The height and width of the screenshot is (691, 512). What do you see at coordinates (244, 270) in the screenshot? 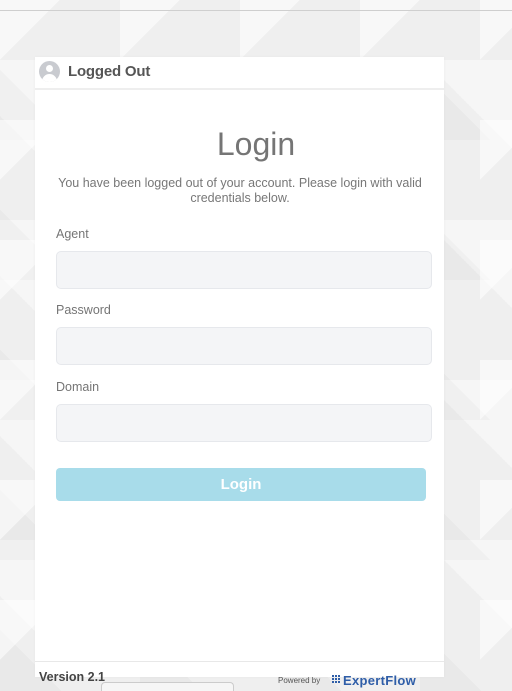
I see `agent-input` at bounding box center [244, 270].